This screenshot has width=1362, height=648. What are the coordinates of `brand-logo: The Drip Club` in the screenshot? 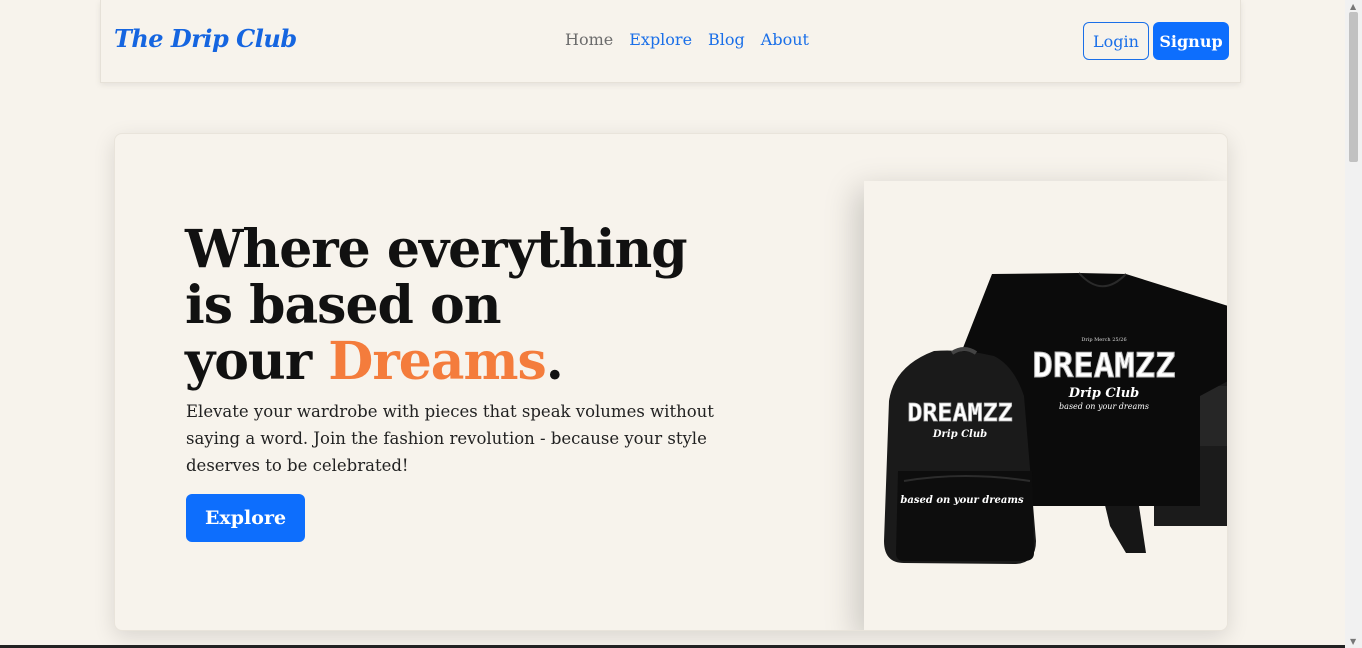 It's located at (205, 38).